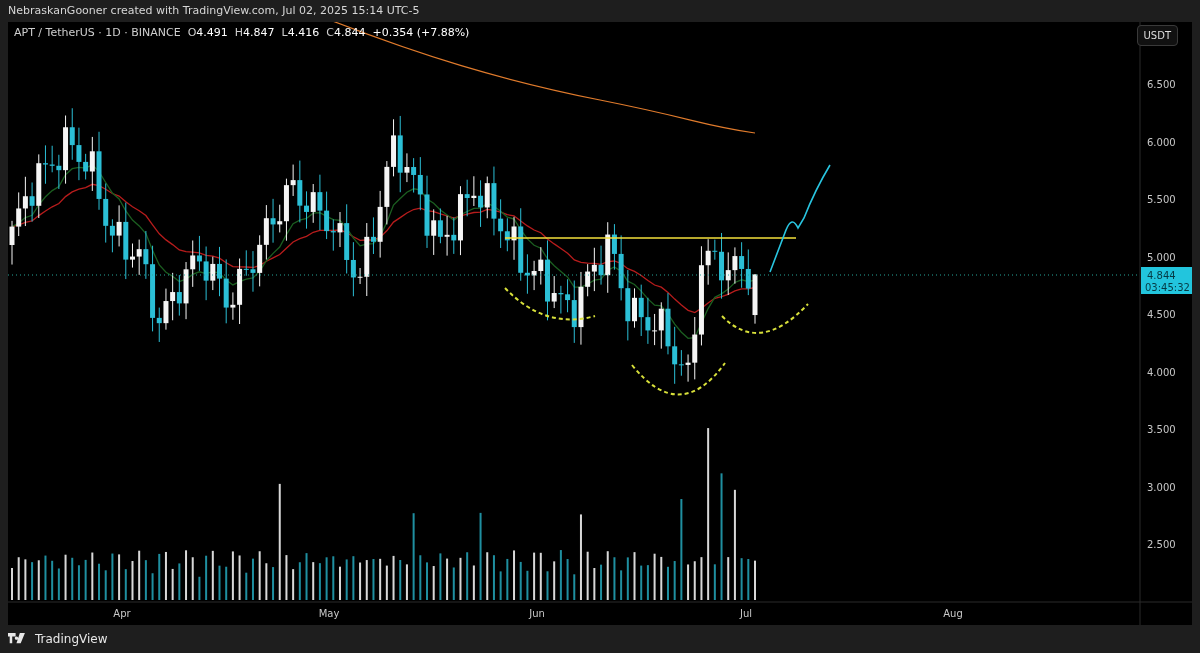 The width and height of the screenshot is (1200, 653). I want to click on ohlc-value: L4.416, so click(300, 32).